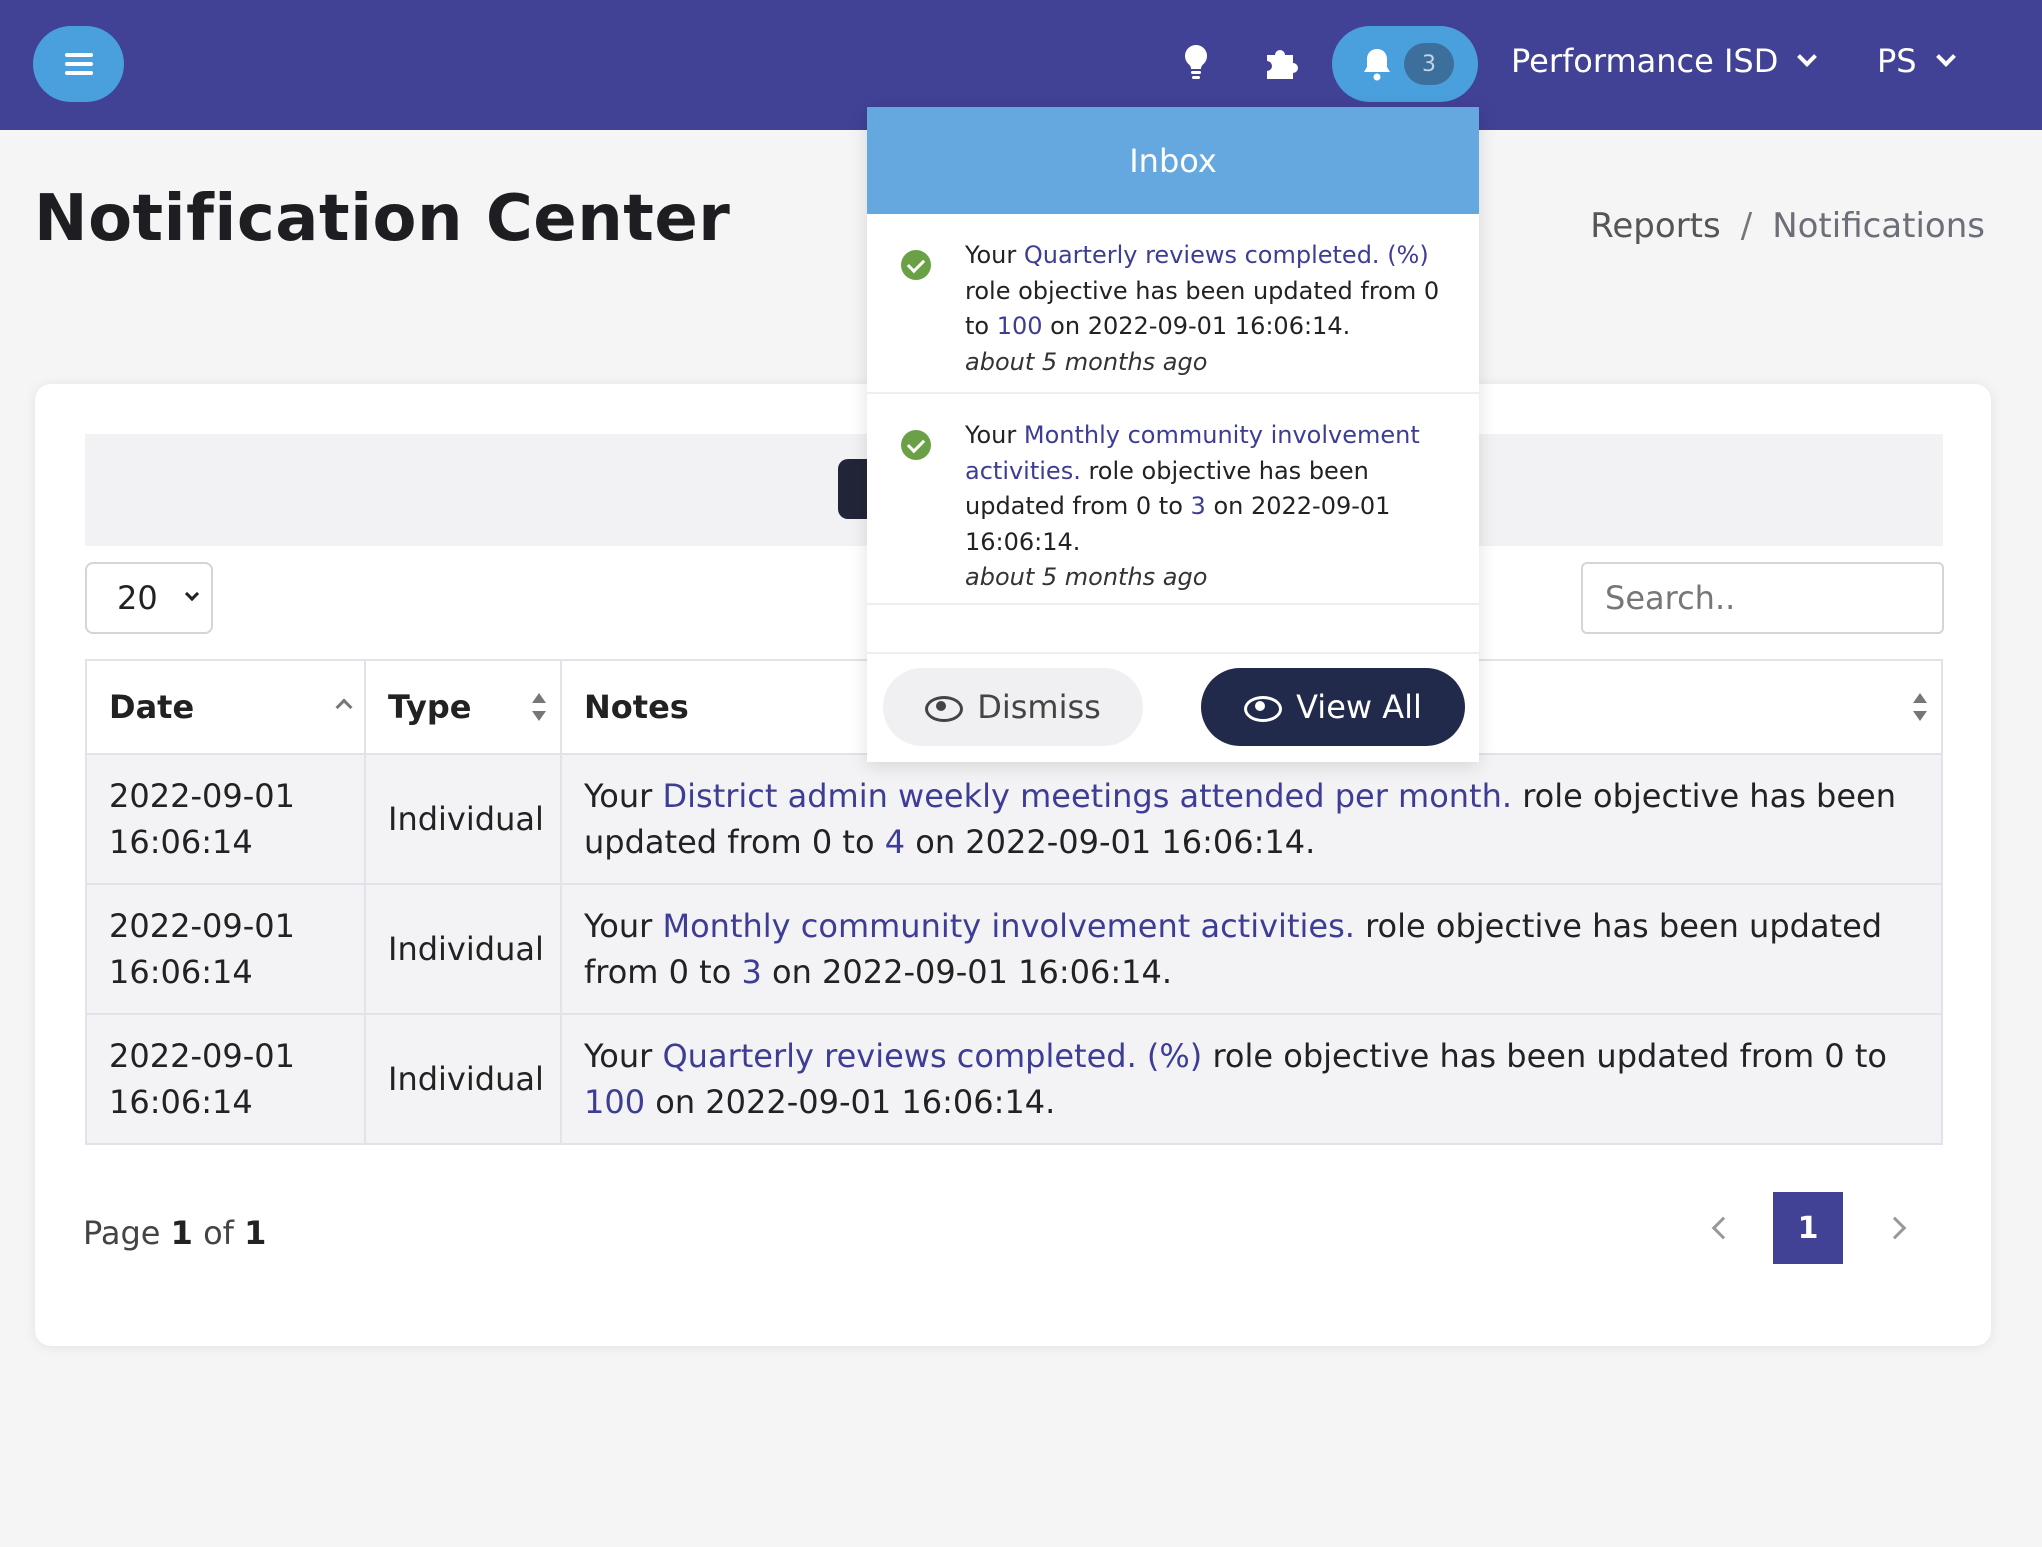 The width and height of the screenshot is (2042, 1547). What do you see at coordinates (1897, 61) in the screenshot?
I see `user-initials: PS` at bounding box center [1897, 61].